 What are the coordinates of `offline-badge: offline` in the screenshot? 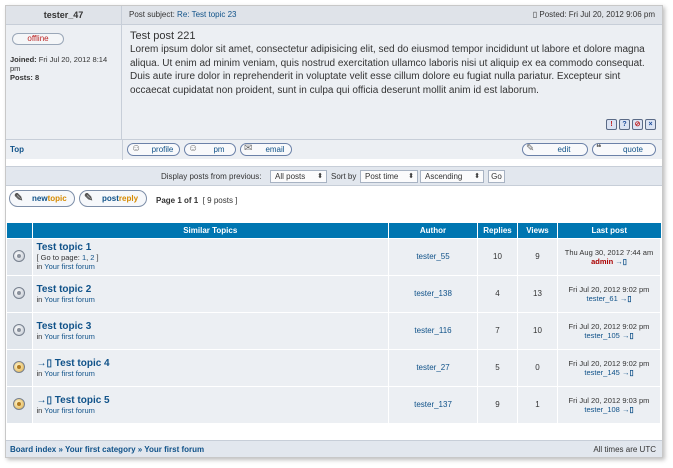 It's located at (38, 39).